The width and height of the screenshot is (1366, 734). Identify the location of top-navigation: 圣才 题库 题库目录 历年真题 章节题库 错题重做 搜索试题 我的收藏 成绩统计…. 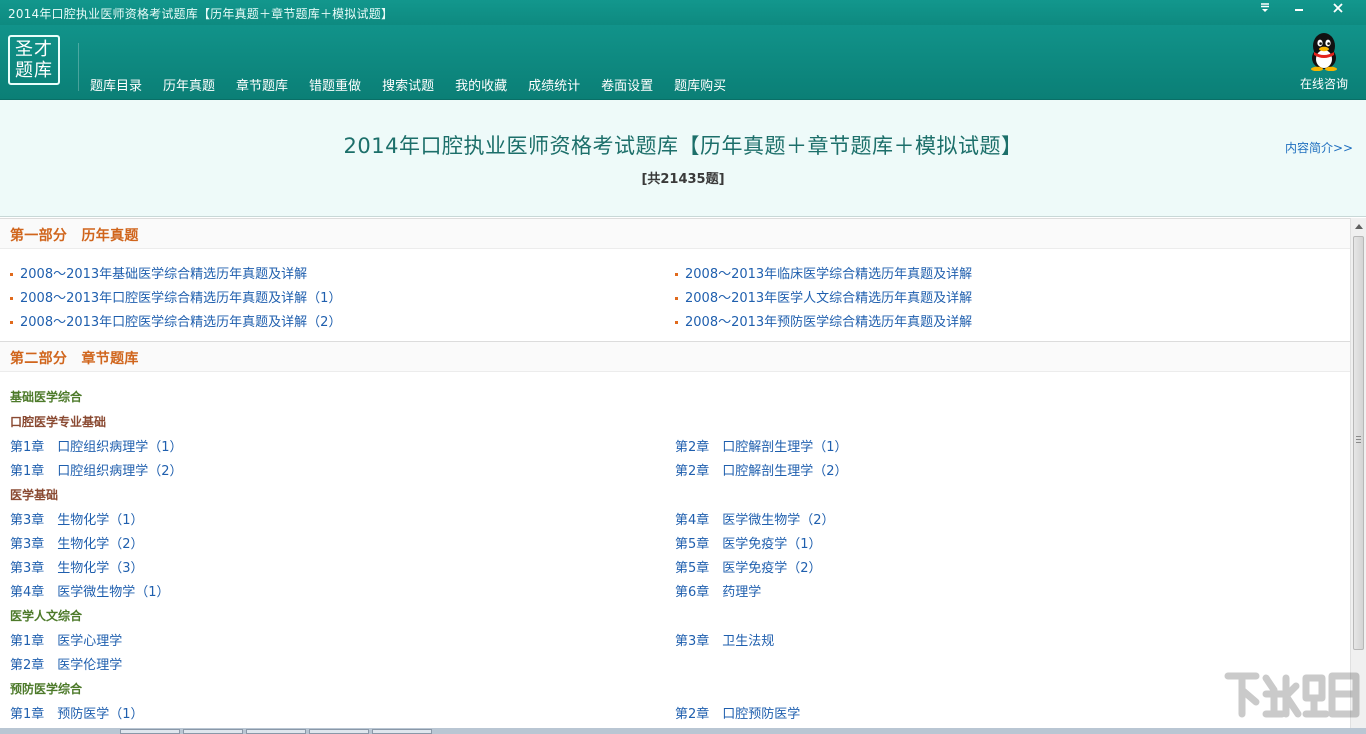
(683, 62).